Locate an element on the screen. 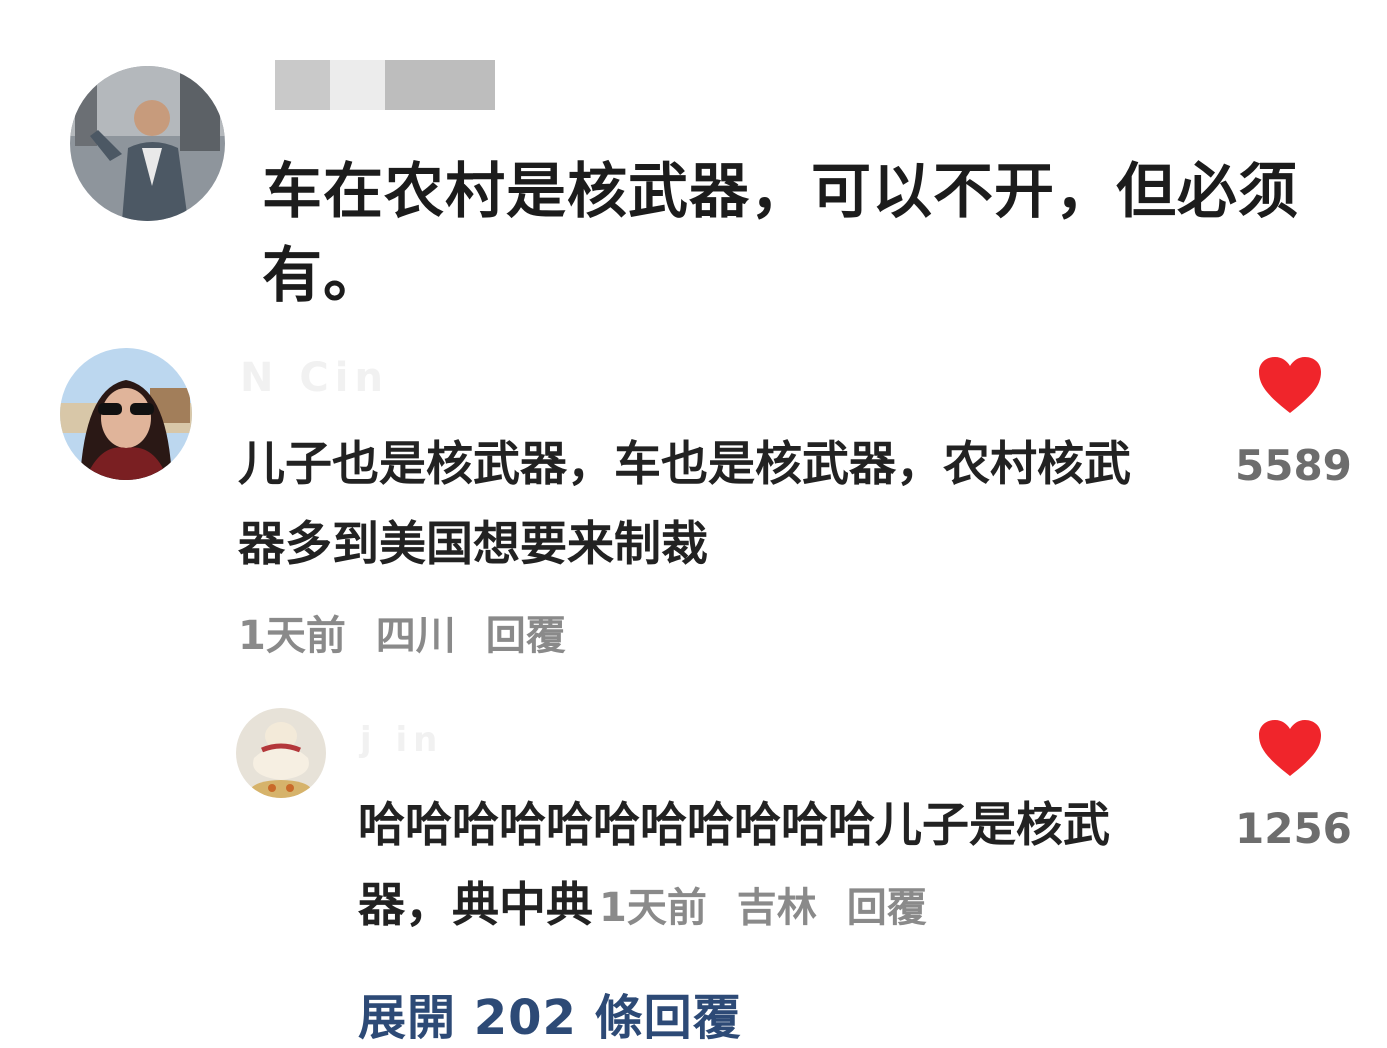  commenter-avatar is located at coordinates (126, 414).